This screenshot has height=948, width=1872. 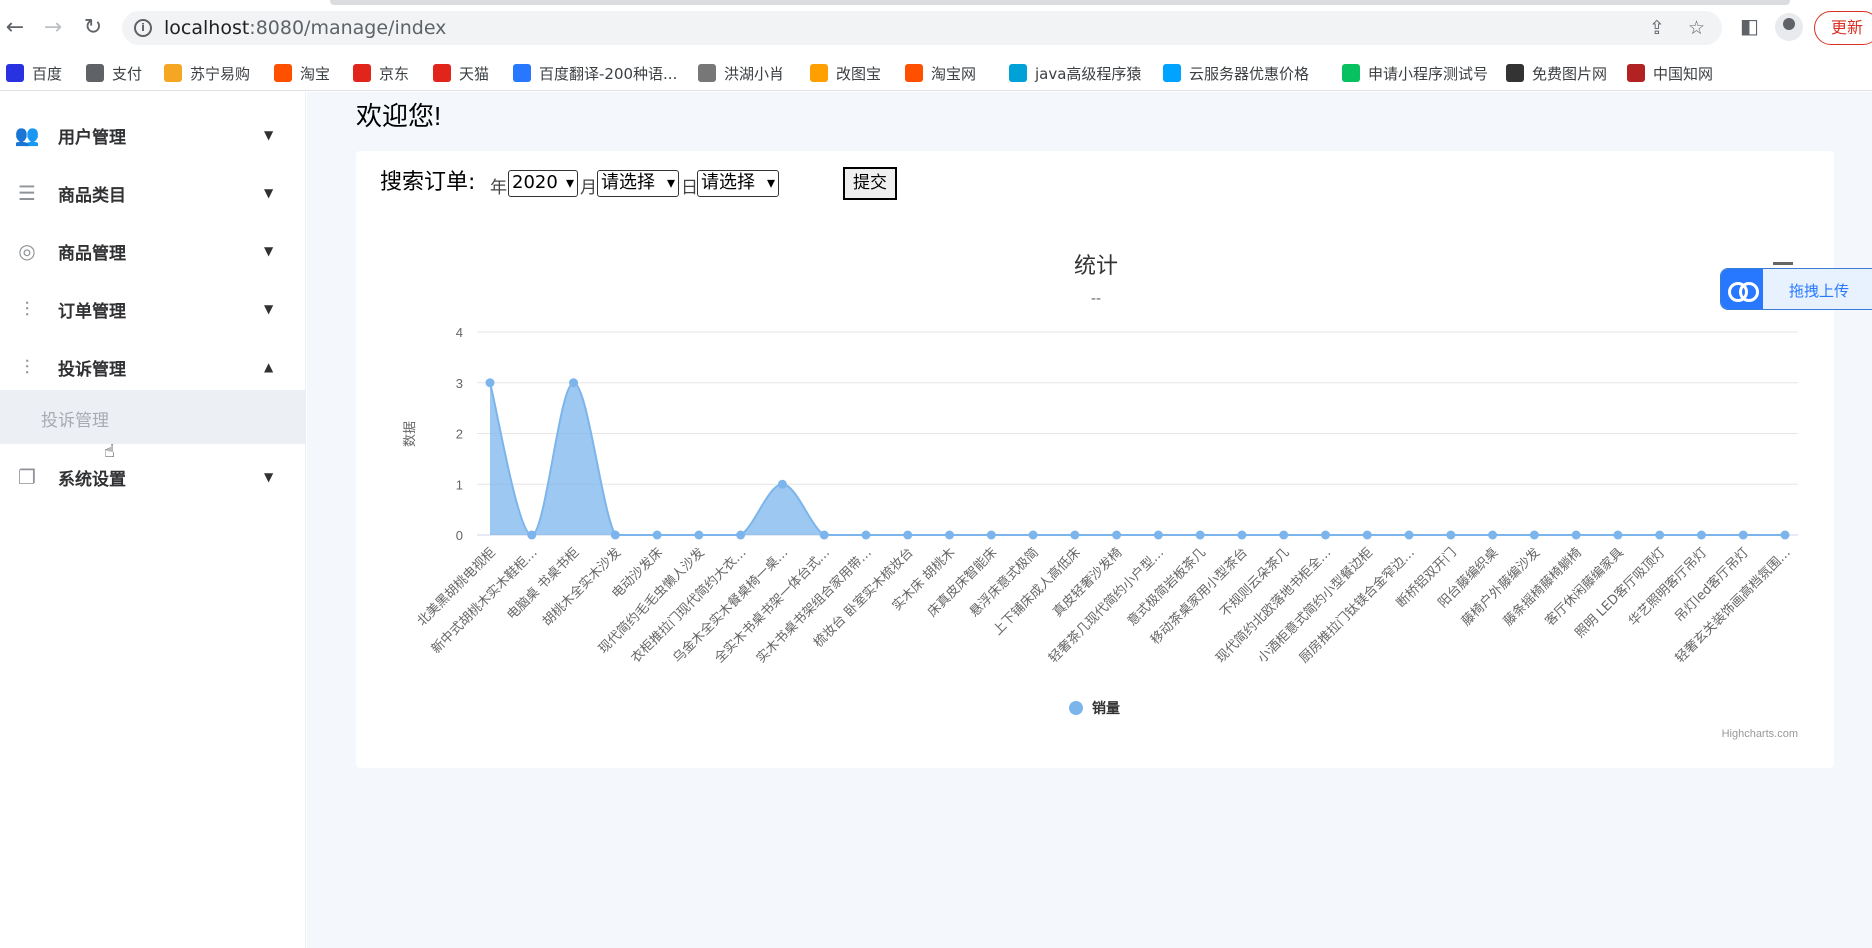 What do you see at coordinates (27, 477) in the screenshot?
I see `copy-icon: ❐` at bounding box center [27, 477].